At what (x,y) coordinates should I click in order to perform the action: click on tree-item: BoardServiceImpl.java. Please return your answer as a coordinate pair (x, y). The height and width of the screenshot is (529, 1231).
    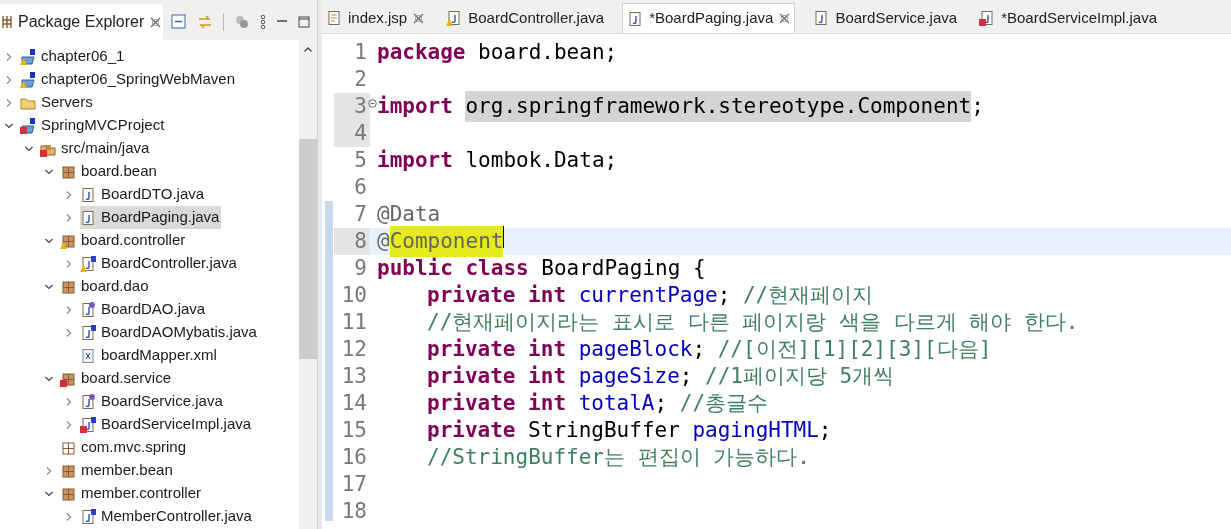
    Looking at the image, I should click on (167, 424).